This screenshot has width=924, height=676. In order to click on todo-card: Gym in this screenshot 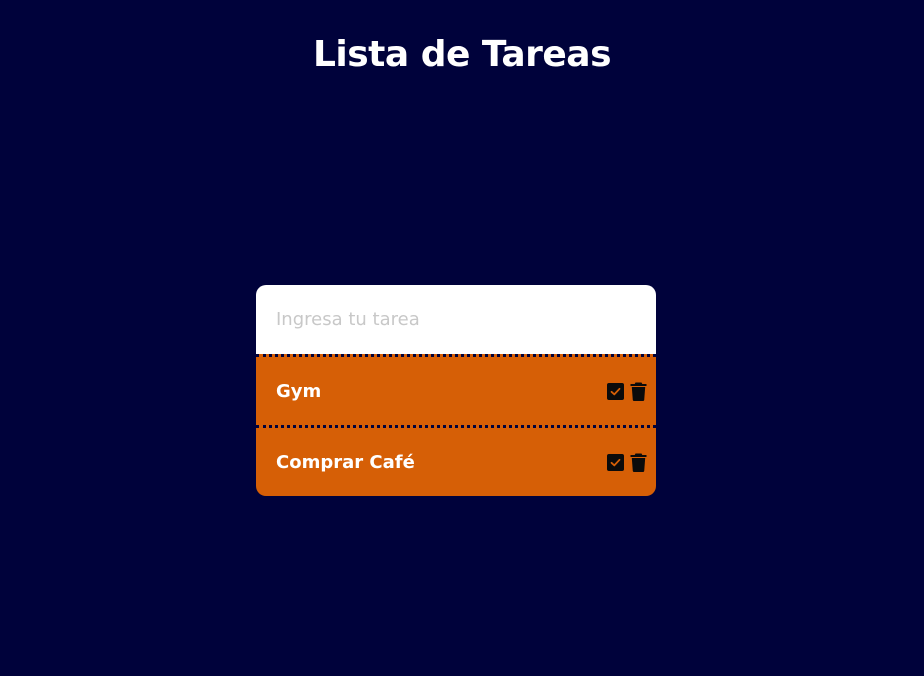, I will do `click(456, 390)`.